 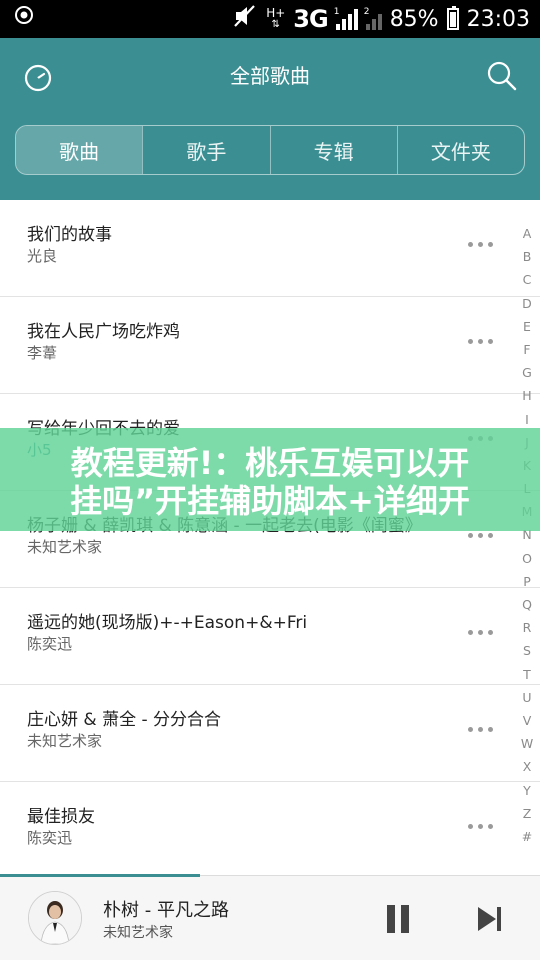 What do you see at coordinates (527, 256) in the screenshot?
I see `alphabet-index-letter: B` at bounding box center [527, 256].